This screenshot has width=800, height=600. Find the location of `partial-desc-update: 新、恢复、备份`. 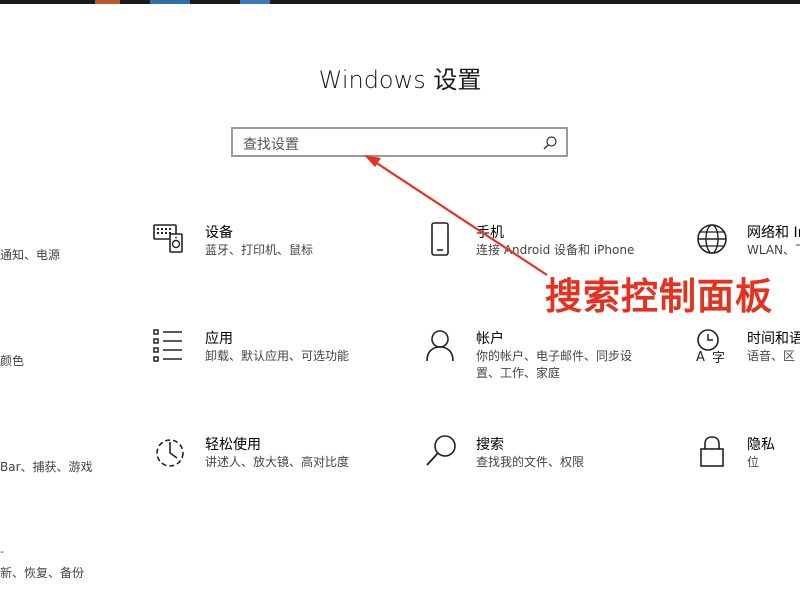

partial-desc-update: 新、恢复、备份 is located at coordinates (42, 573).